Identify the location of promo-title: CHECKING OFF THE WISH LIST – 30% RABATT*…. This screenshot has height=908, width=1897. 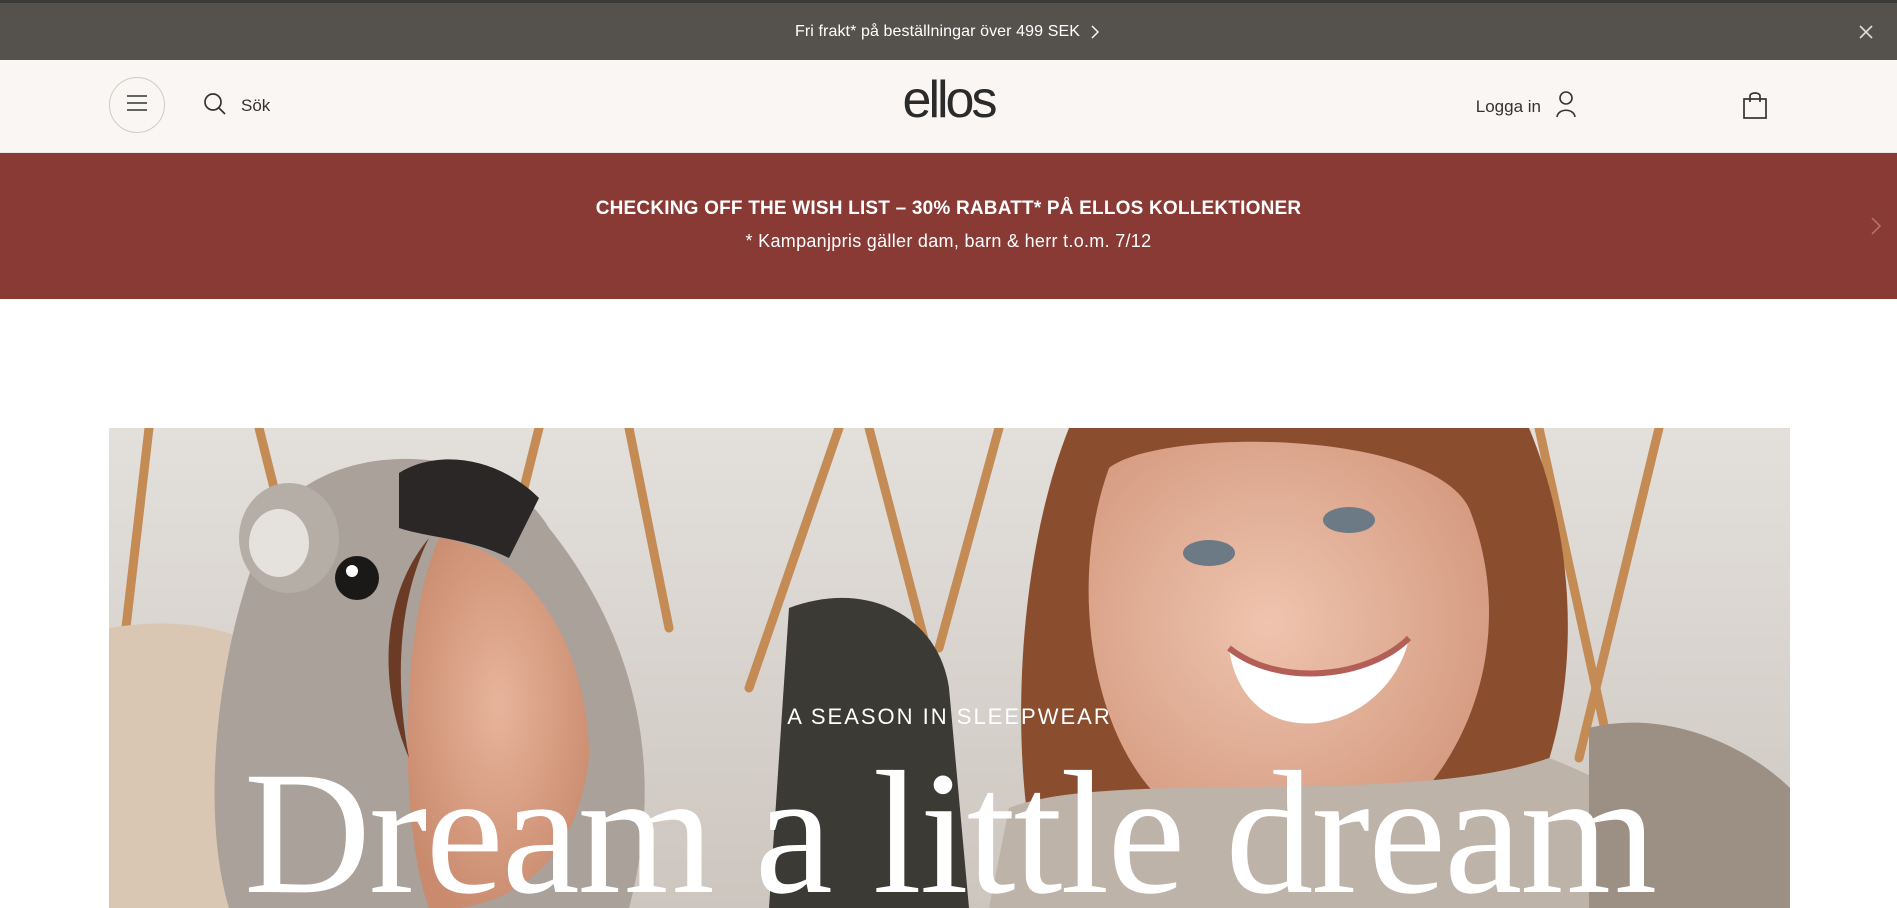
(948, 208).